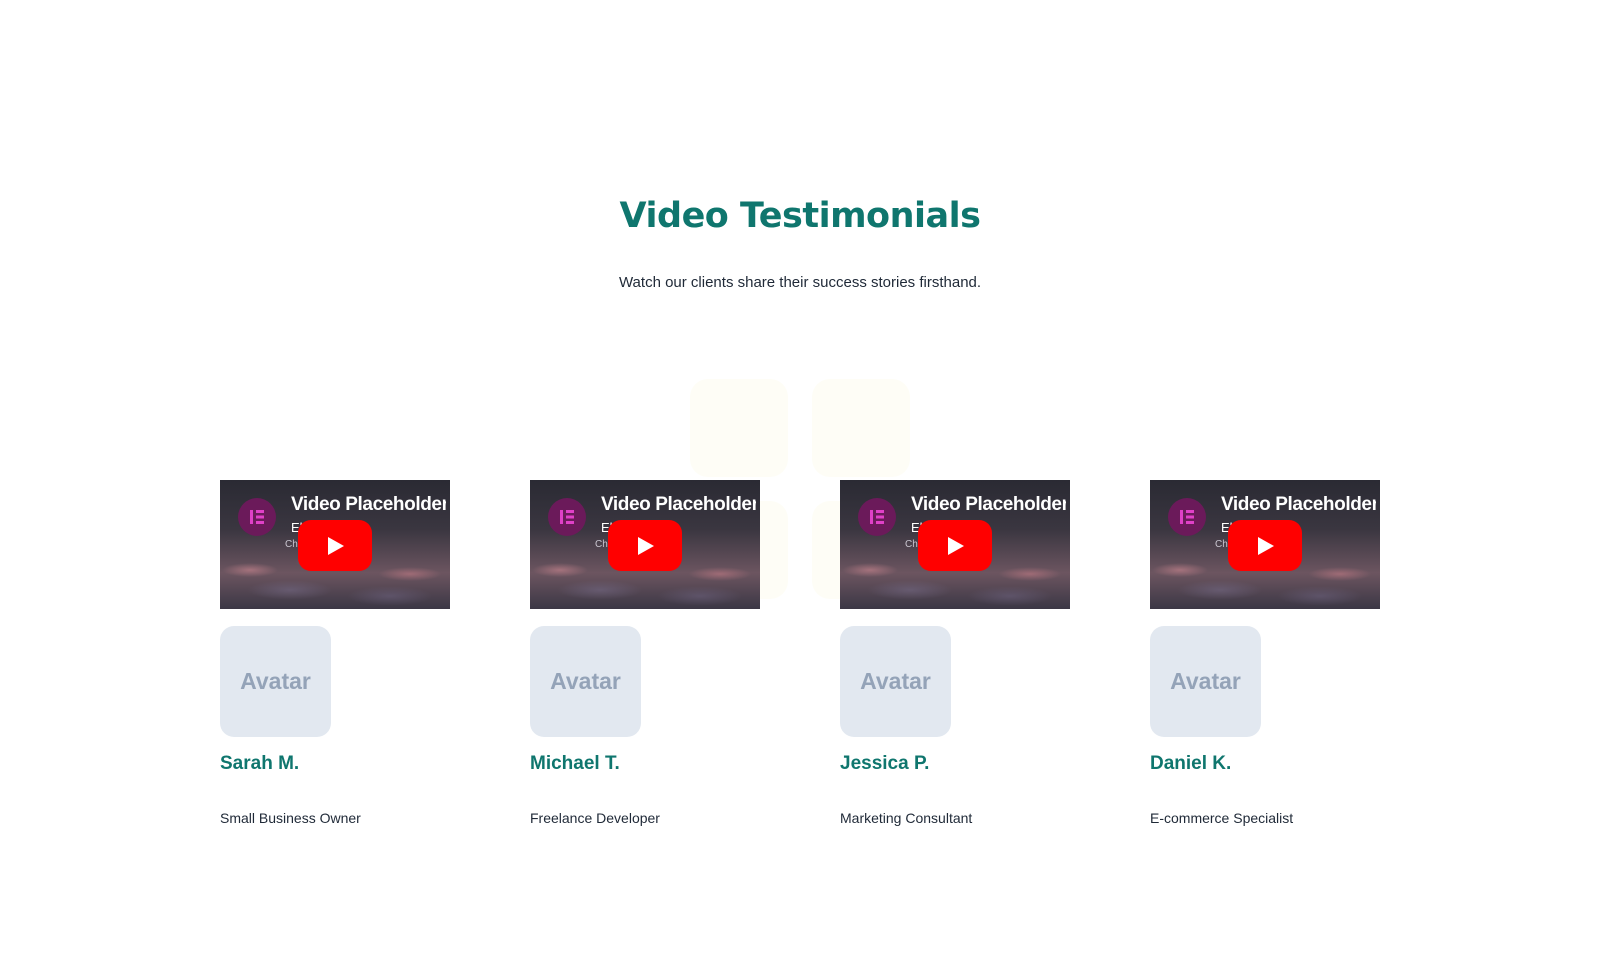 The height and width of the screenshot is (978, 1600). I want to click on client-role: Marketing Consultant, so click(906, 818).